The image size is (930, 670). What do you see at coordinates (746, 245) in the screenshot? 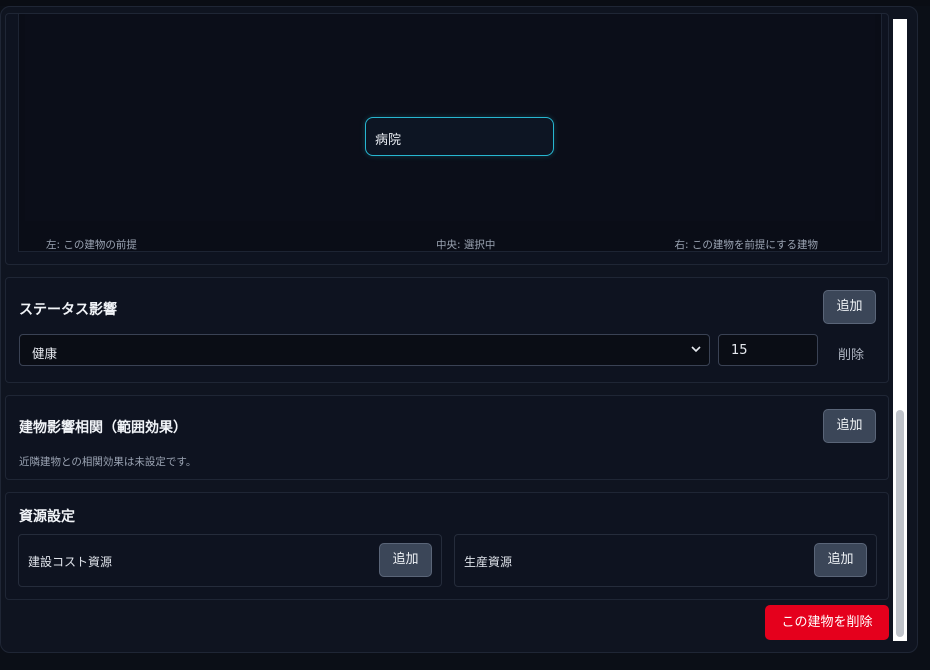
I see `legend-dependents: 右: この建物を前提にする建物` at bounding box center [746, 245].